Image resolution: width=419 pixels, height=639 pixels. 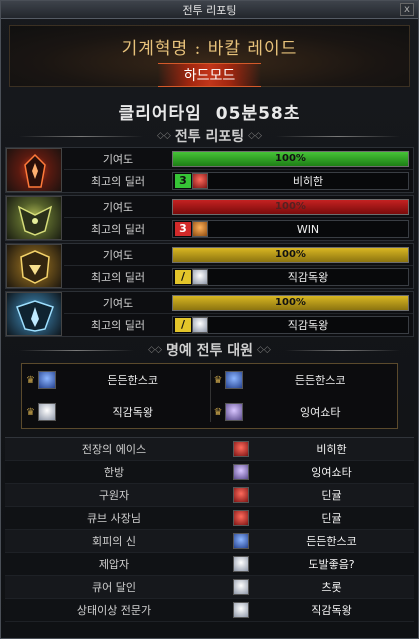 I want to click on honor-members-panel: ♛ 든든한스코 ♛ 든든한스코 ♛ 직감독왕 ♛ 잉여쇼타, so click(x=209, y=396).